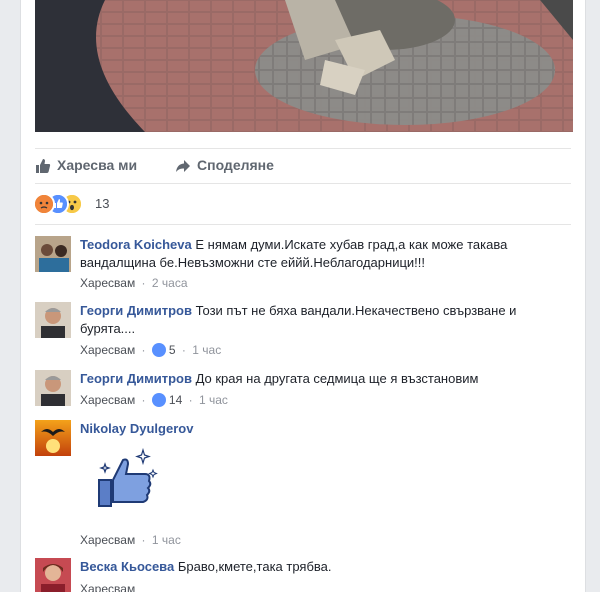 This screenshot has height=592, width=600. I want to click on comment-meta: Харесвам · 1 час, so click(130, 540).